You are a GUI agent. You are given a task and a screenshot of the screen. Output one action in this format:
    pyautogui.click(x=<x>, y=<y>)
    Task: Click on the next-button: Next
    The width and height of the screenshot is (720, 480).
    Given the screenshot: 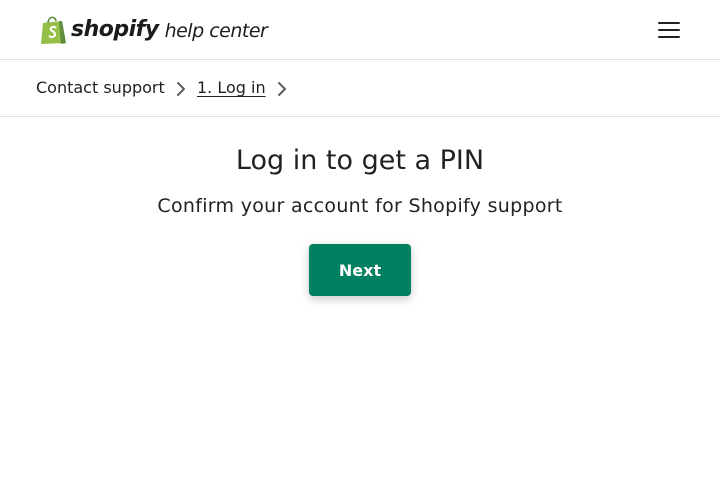 What is the action you would take?
    pyautogui.click(x=360, y=270)
    